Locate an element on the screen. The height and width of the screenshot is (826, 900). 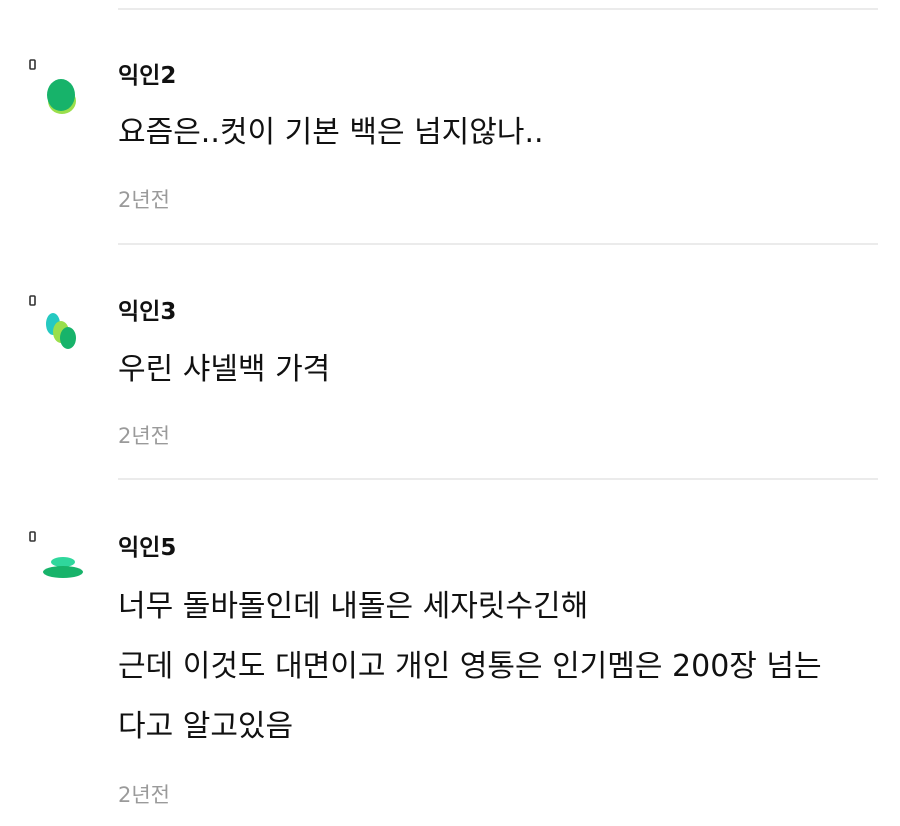
avatar-blob-icon is located at coordinates (52, 86).